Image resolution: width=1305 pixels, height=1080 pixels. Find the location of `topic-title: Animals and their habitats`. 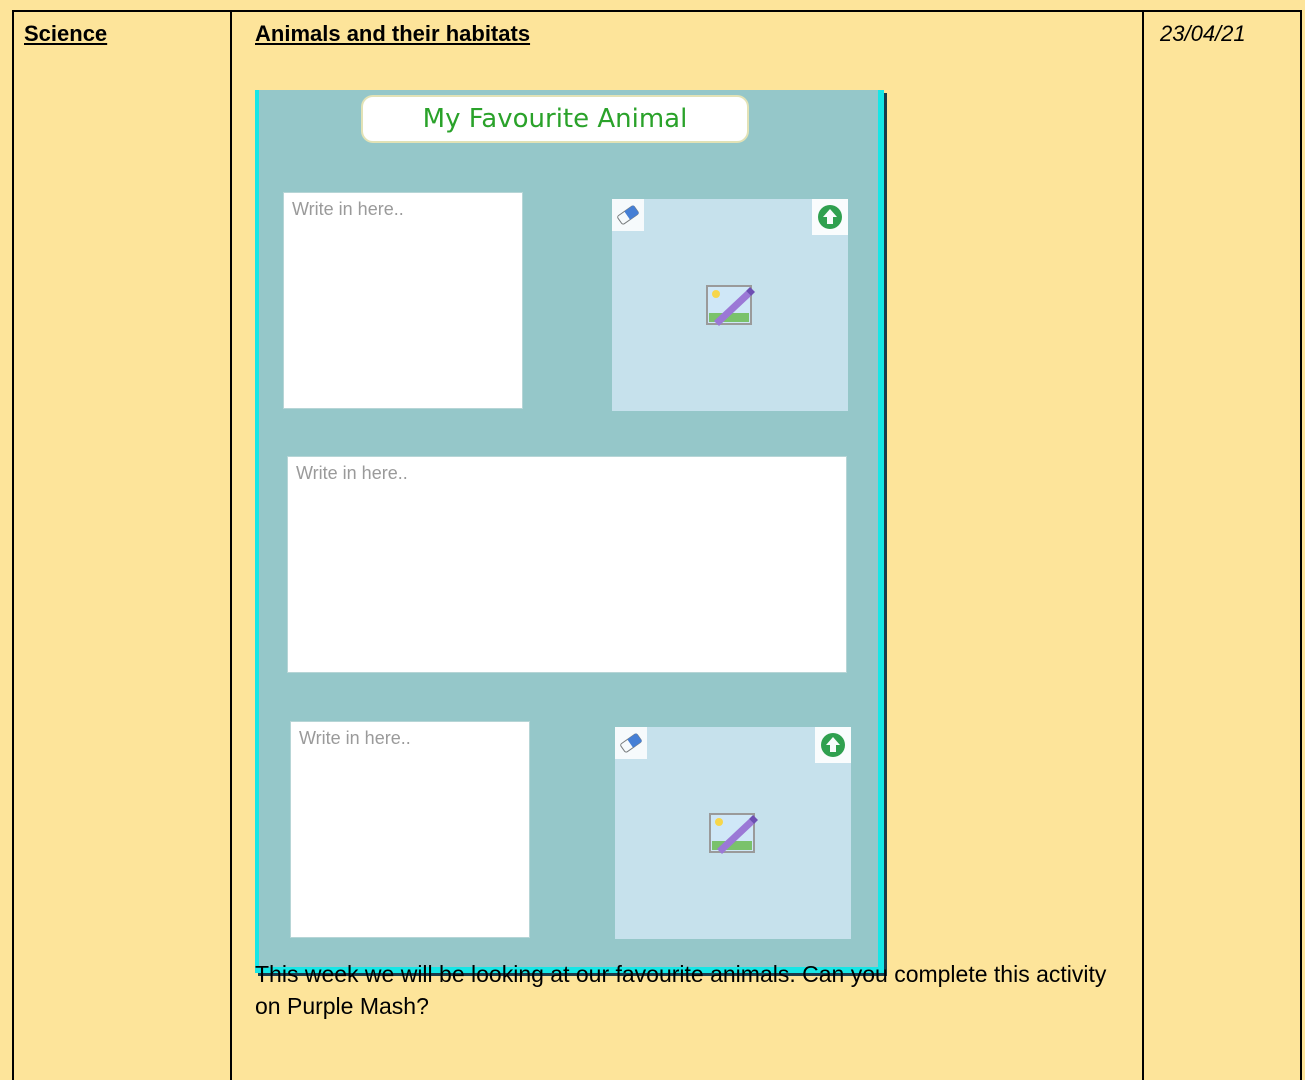

topic-title: Animals and their habitats is located at coordinates (393, 33).